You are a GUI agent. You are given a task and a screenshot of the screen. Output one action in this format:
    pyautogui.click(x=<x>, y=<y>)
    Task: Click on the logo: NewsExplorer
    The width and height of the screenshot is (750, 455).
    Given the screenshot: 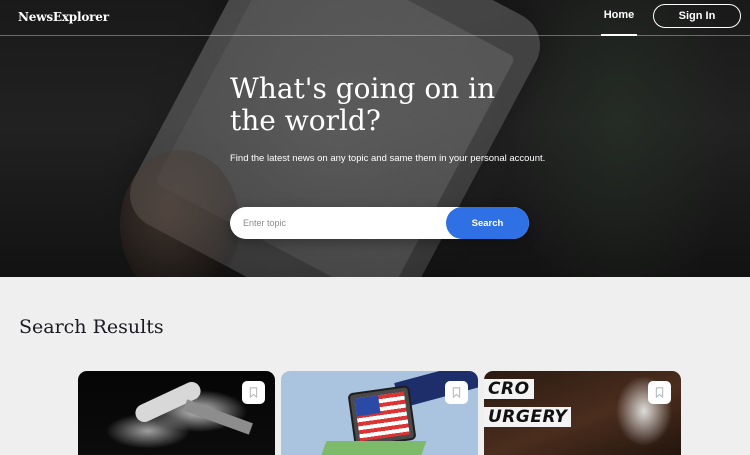 What is the action you would take?
    pyautogui.click(x=63, y=17)
    